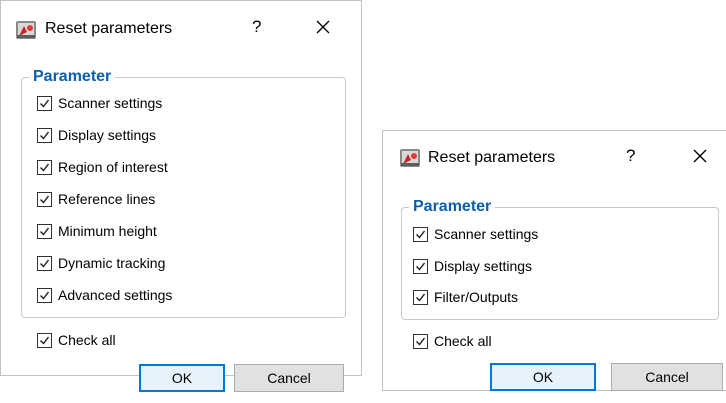 This screenshot has height=403, width=726. I want to click on option-region-of-interest: Region of interest, so click(102, 167).